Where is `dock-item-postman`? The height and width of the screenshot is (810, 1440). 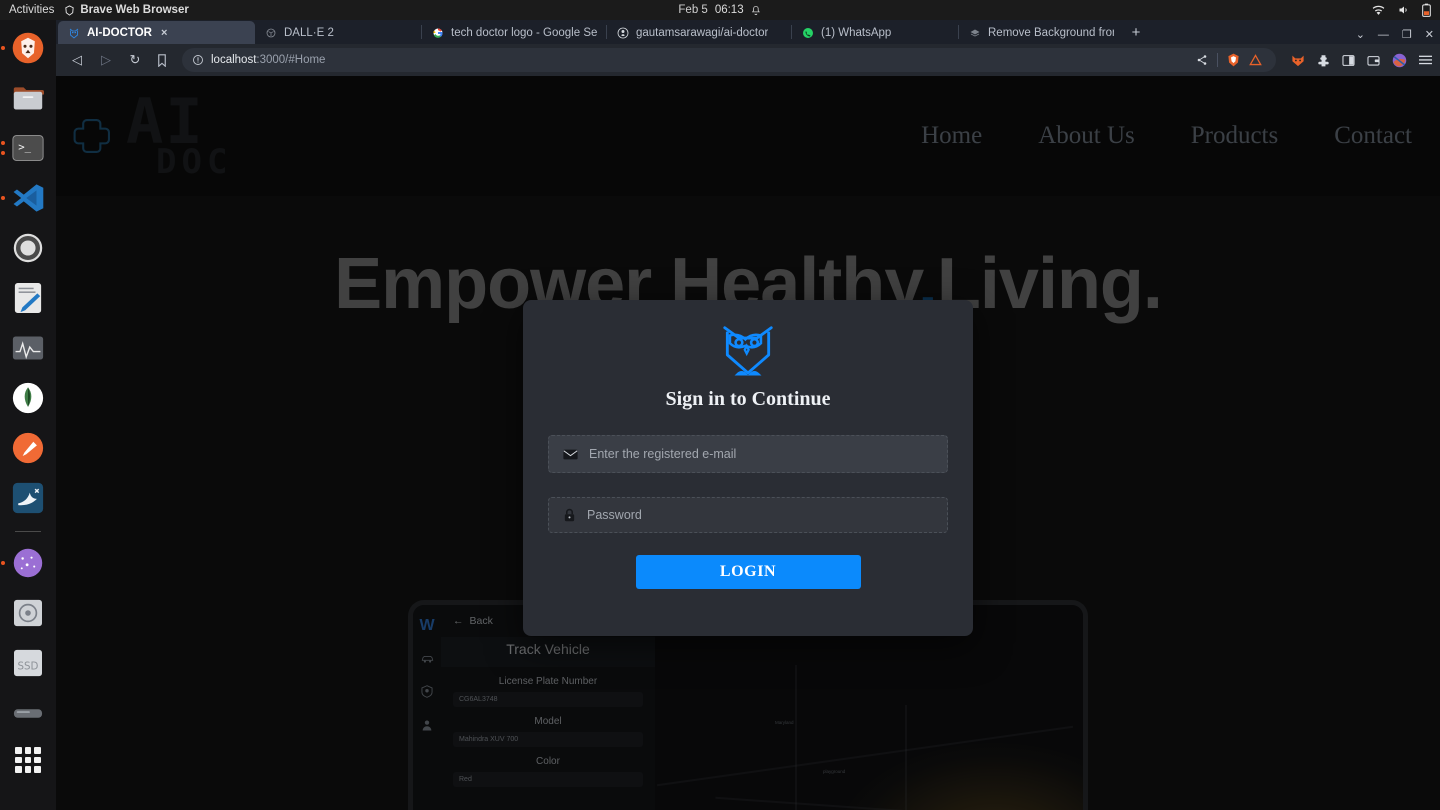 dock-item-postman is located at coordinates (28, 448).